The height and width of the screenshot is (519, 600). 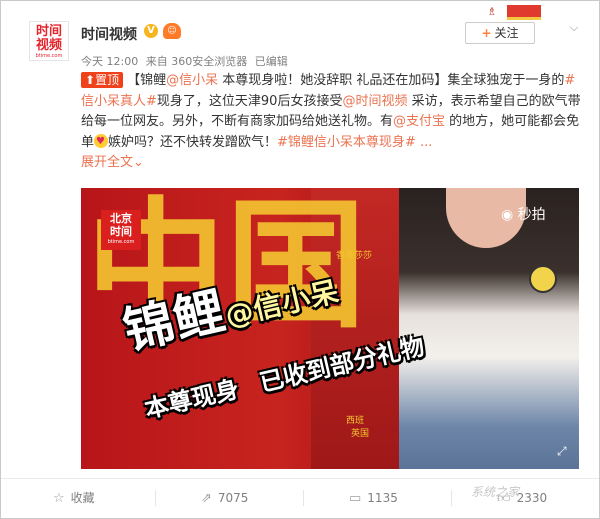 I want to click on like-count: 2330, so click(x=532, y=498).